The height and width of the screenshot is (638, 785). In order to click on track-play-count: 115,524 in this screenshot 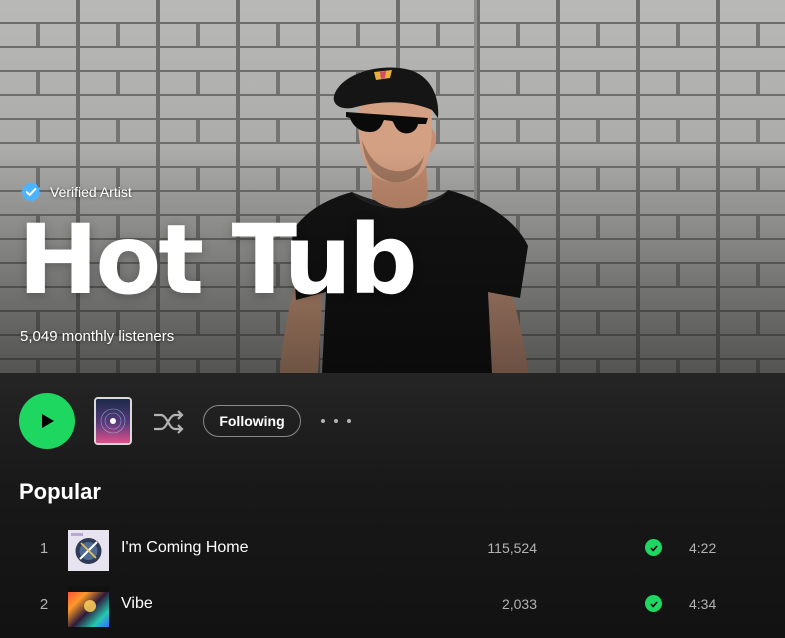, I will do `click(512, 548)`.